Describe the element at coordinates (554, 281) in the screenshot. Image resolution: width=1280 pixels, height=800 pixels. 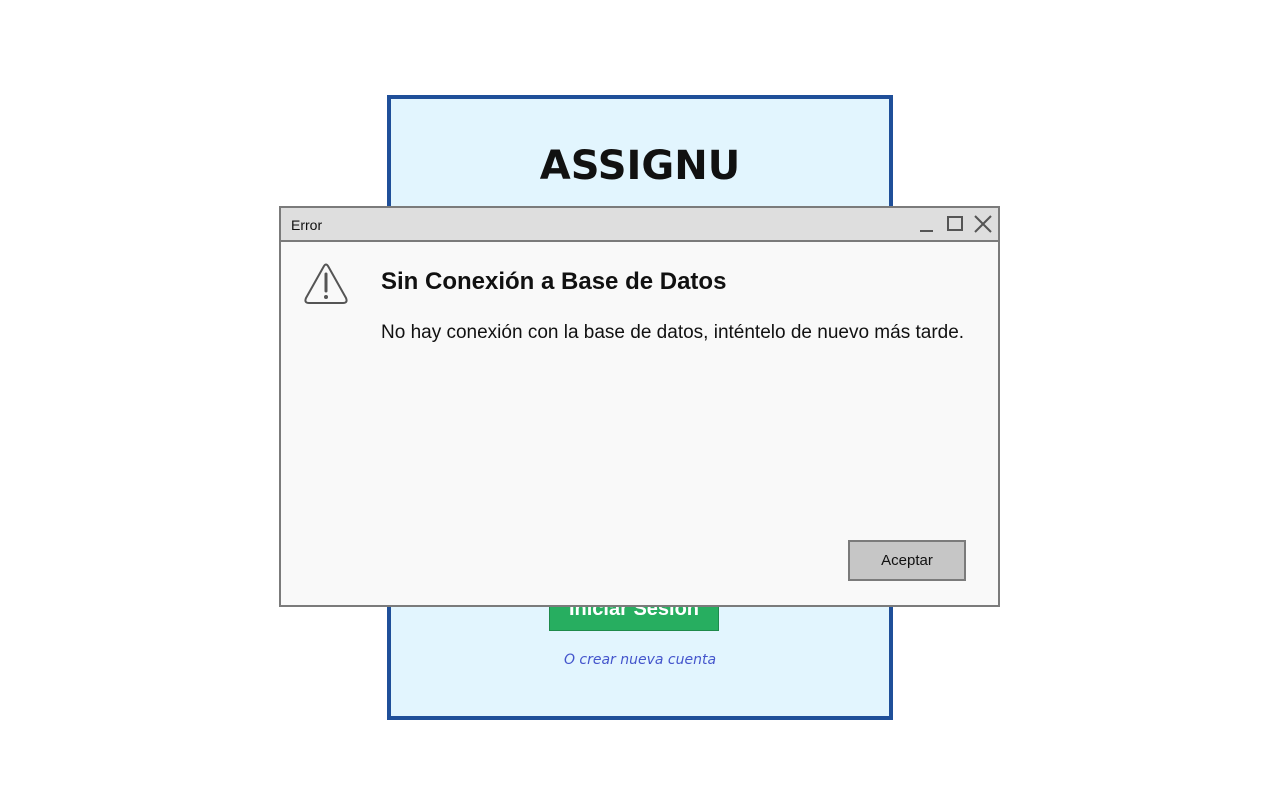
I see `dialog-heading: Sin Conexión a Base de Datos` at that location.